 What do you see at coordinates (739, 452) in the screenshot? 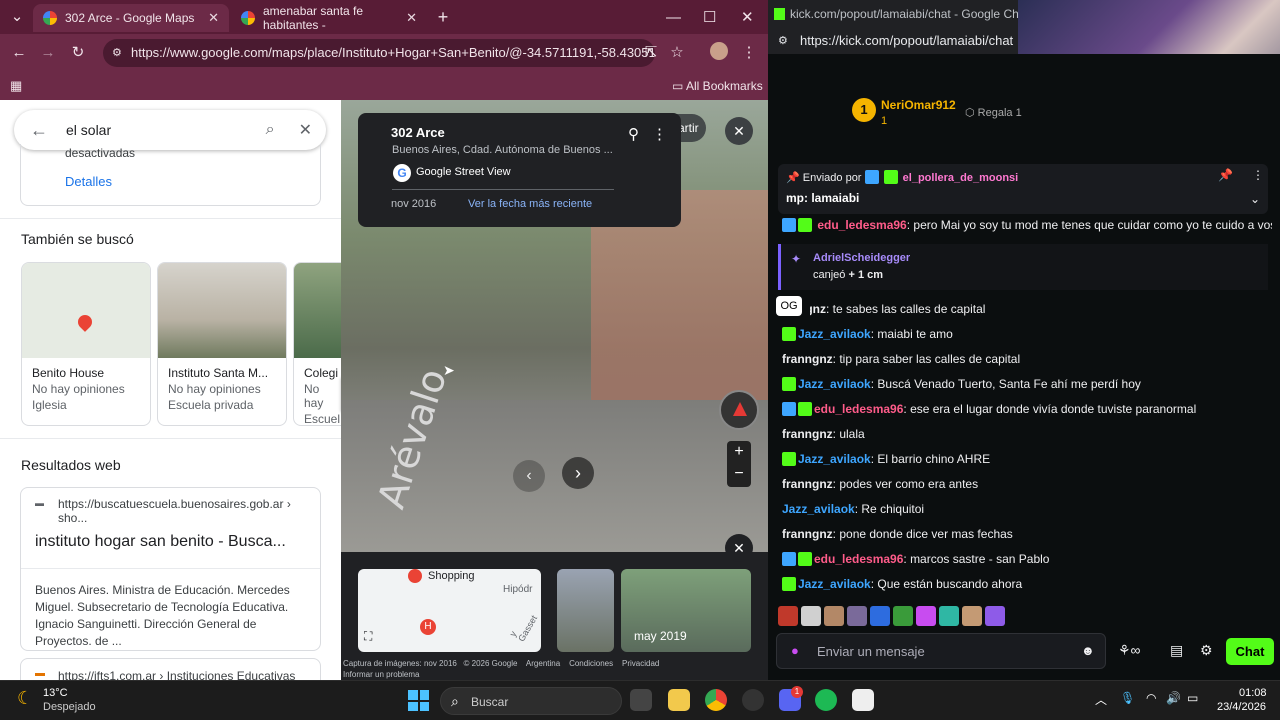
I see `zoom-in-button: +` at bounding box center [739, 452].